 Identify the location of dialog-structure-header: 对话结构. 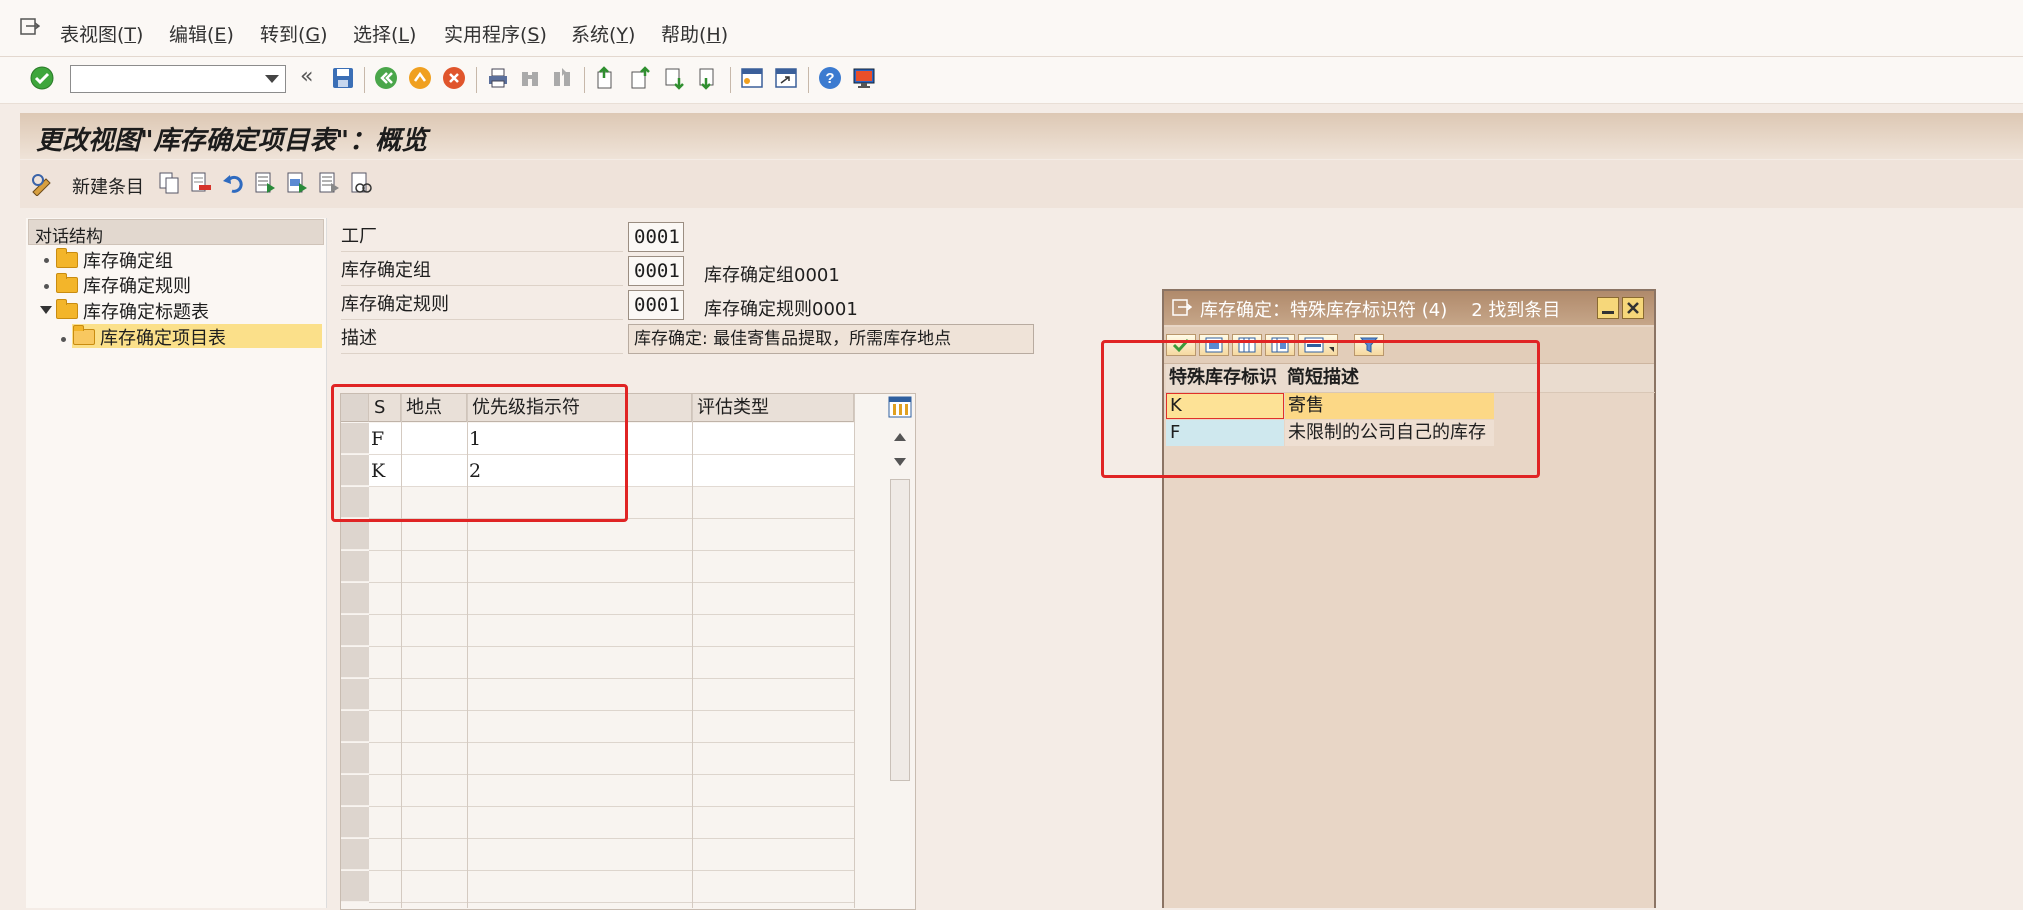
(176, 233).